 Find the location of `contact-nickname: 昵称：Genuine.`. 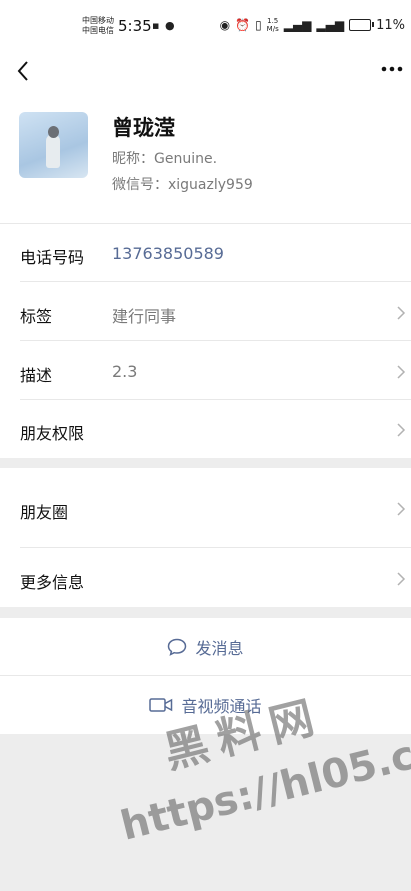

contact-nickname: 昵称：Genuine. is located at coordinates (165, 159).